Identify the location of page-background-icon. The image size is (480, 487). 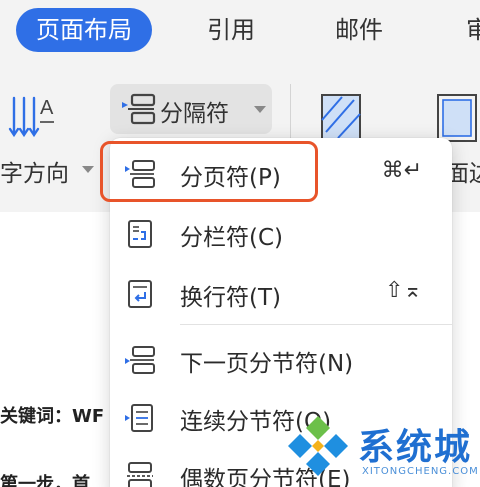
(457, 118).